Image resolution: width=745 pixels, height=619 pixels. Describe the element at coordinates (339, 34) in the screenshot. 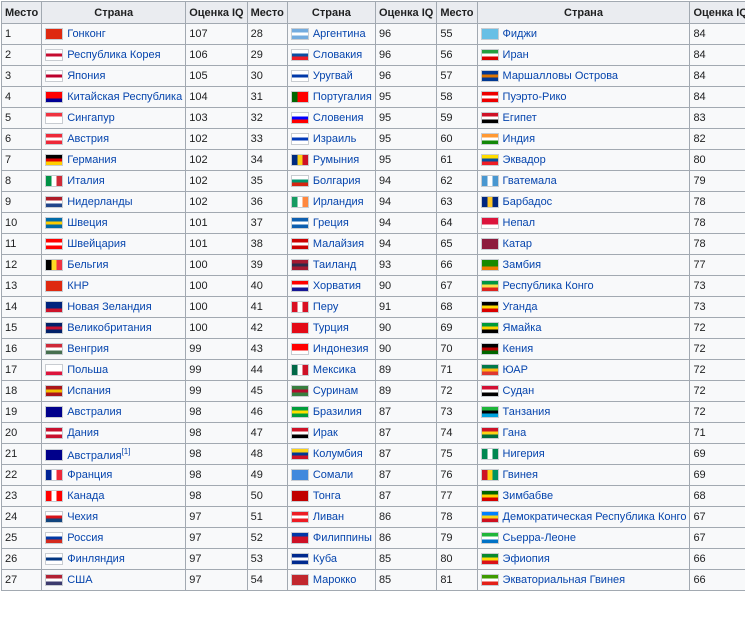

I see `country-link: Аргентина` at that location.